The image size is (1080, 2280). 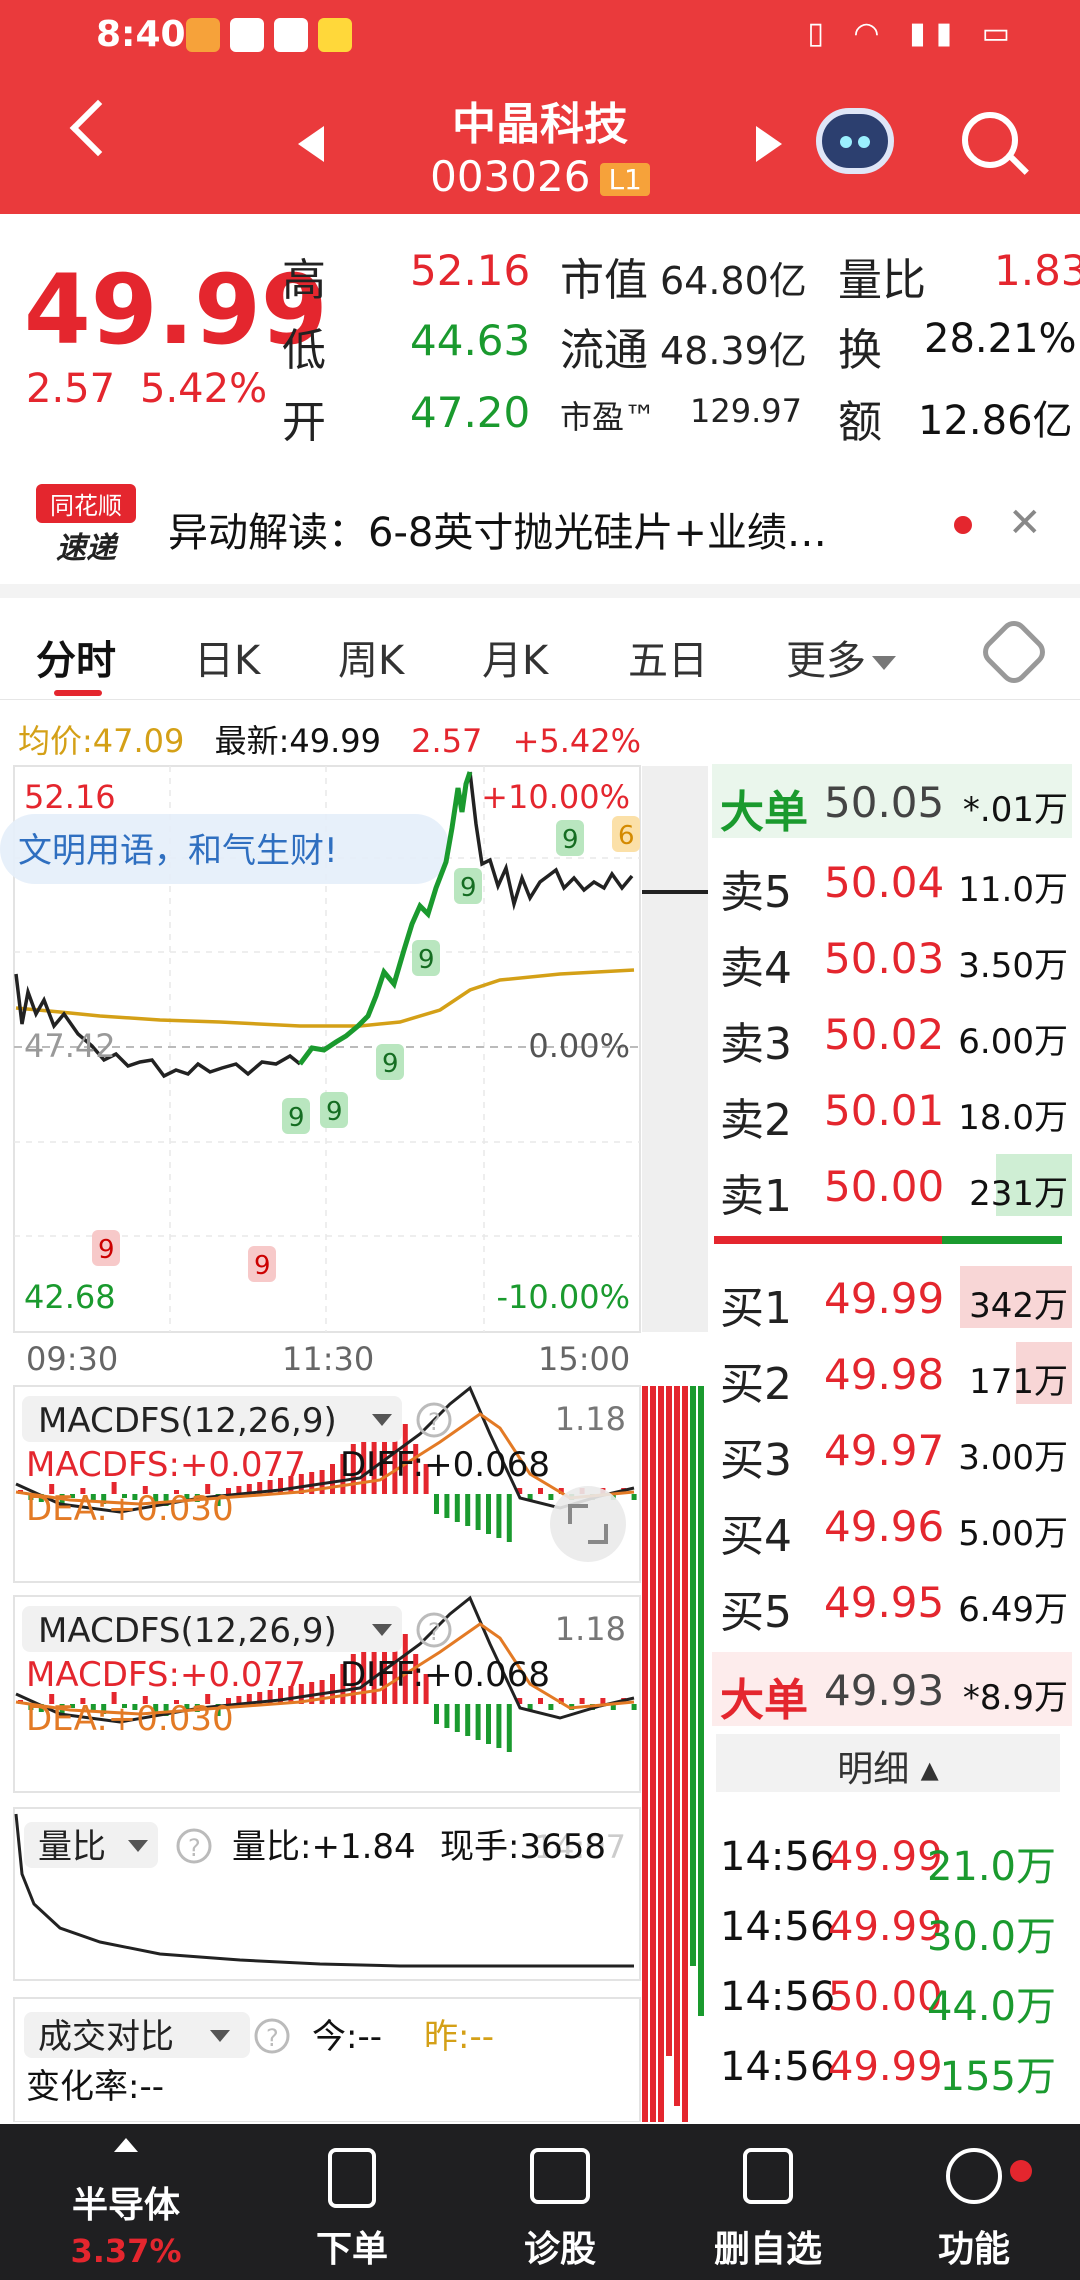 What do you see at coordinates (892, 1185) in the screenshot?
I see `ask-row: 卖1 50.00 231万` at bounding box center [892, 1185].